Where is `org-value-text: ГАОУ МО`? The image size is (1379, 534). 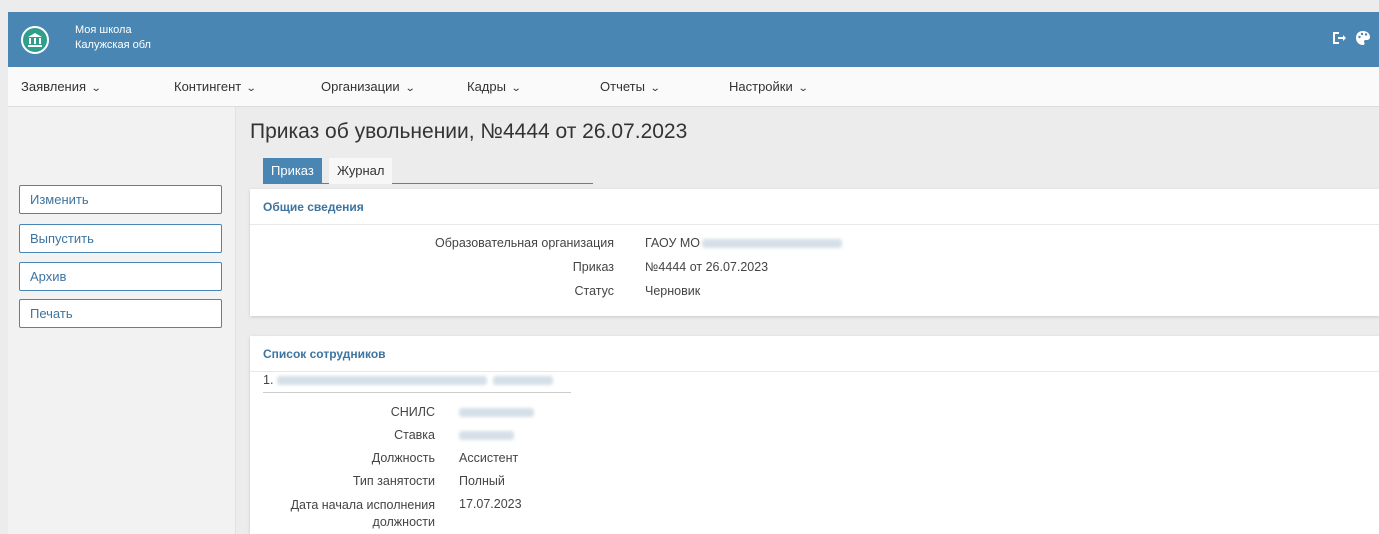 org-value-text: ГАОУ МО is located at coordinates (672, 243).